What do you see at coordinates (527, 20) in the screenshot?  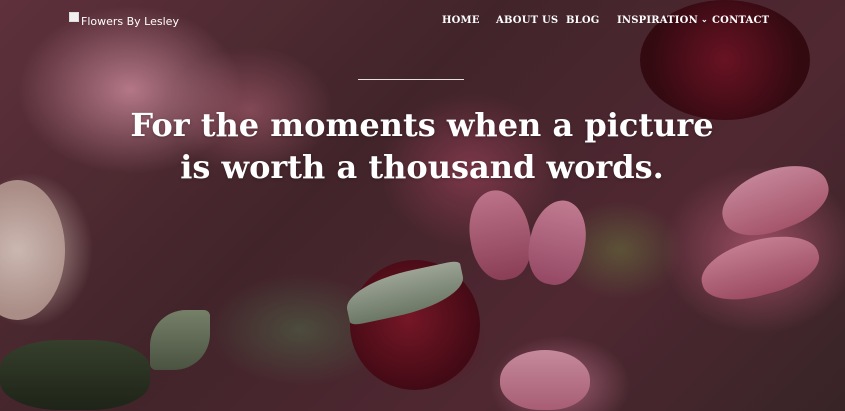 I see `nav-item-about-us: ABOUT US` at bounding box center [527, 20].